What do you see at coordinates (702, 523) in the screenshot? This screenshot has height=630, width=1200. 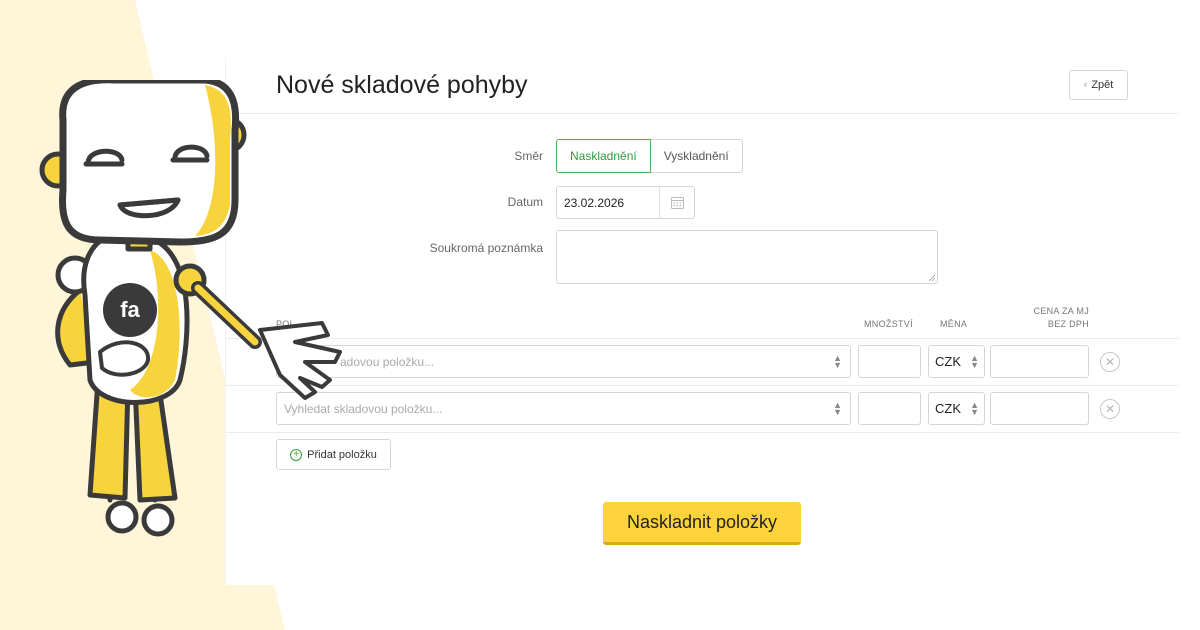 I see `submit-button: Naskladnit položky` at bounding box center [702, 523].